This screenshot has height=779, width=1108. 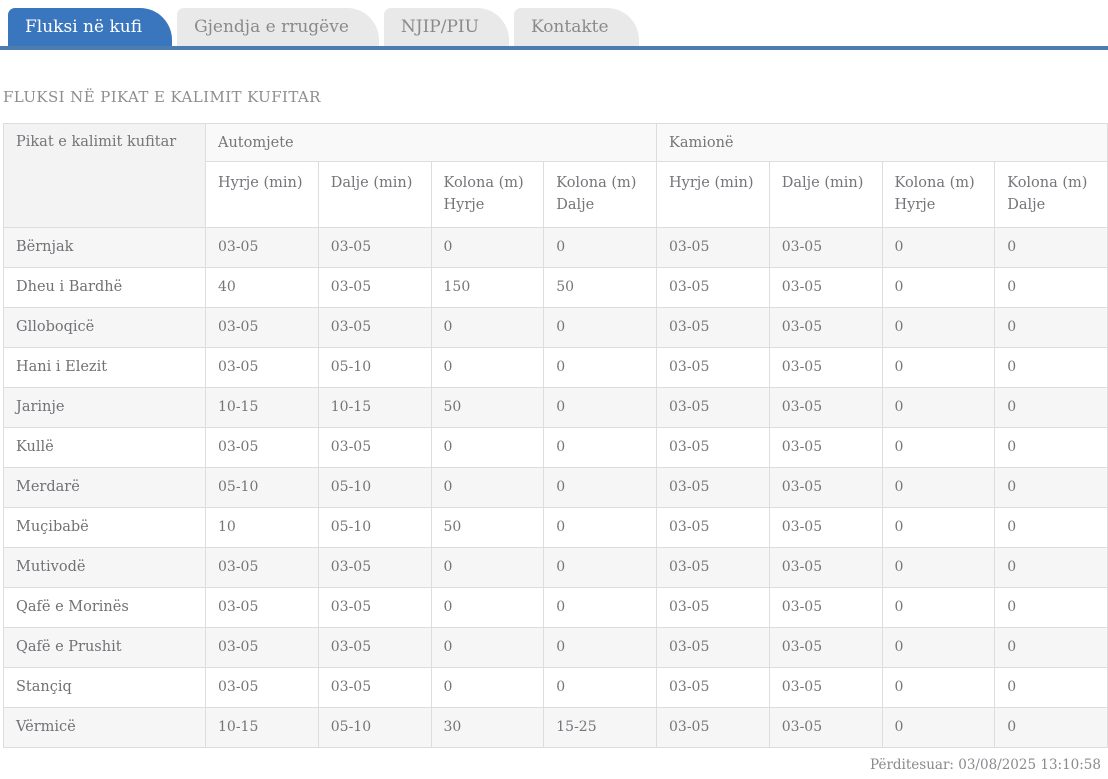 I want to click on table-row: Muçibabë 10 05-10 50 0 03-05 03-05 0 0, so click(x=555, y=527).